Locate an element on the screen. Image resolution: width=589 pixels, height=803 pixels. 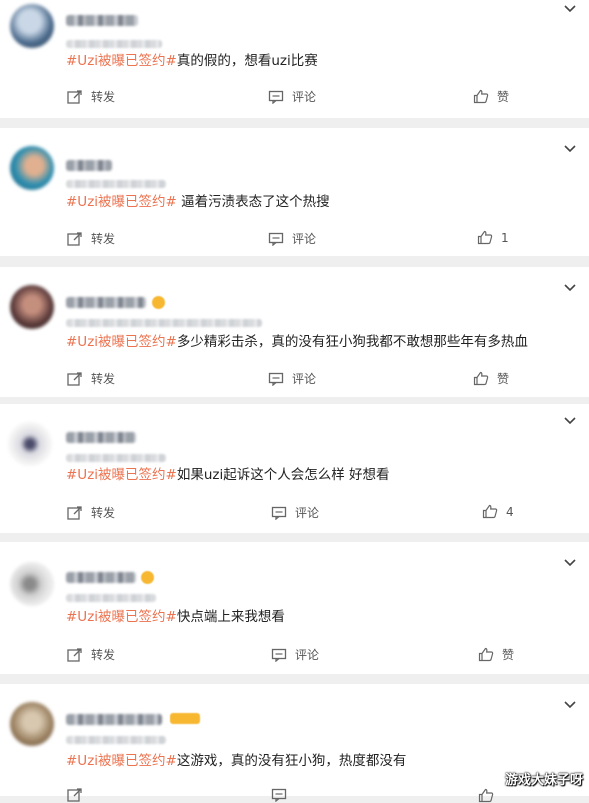
comment-body: 真的假的，想看uzi比赛 is located at coordinates (247, 61).